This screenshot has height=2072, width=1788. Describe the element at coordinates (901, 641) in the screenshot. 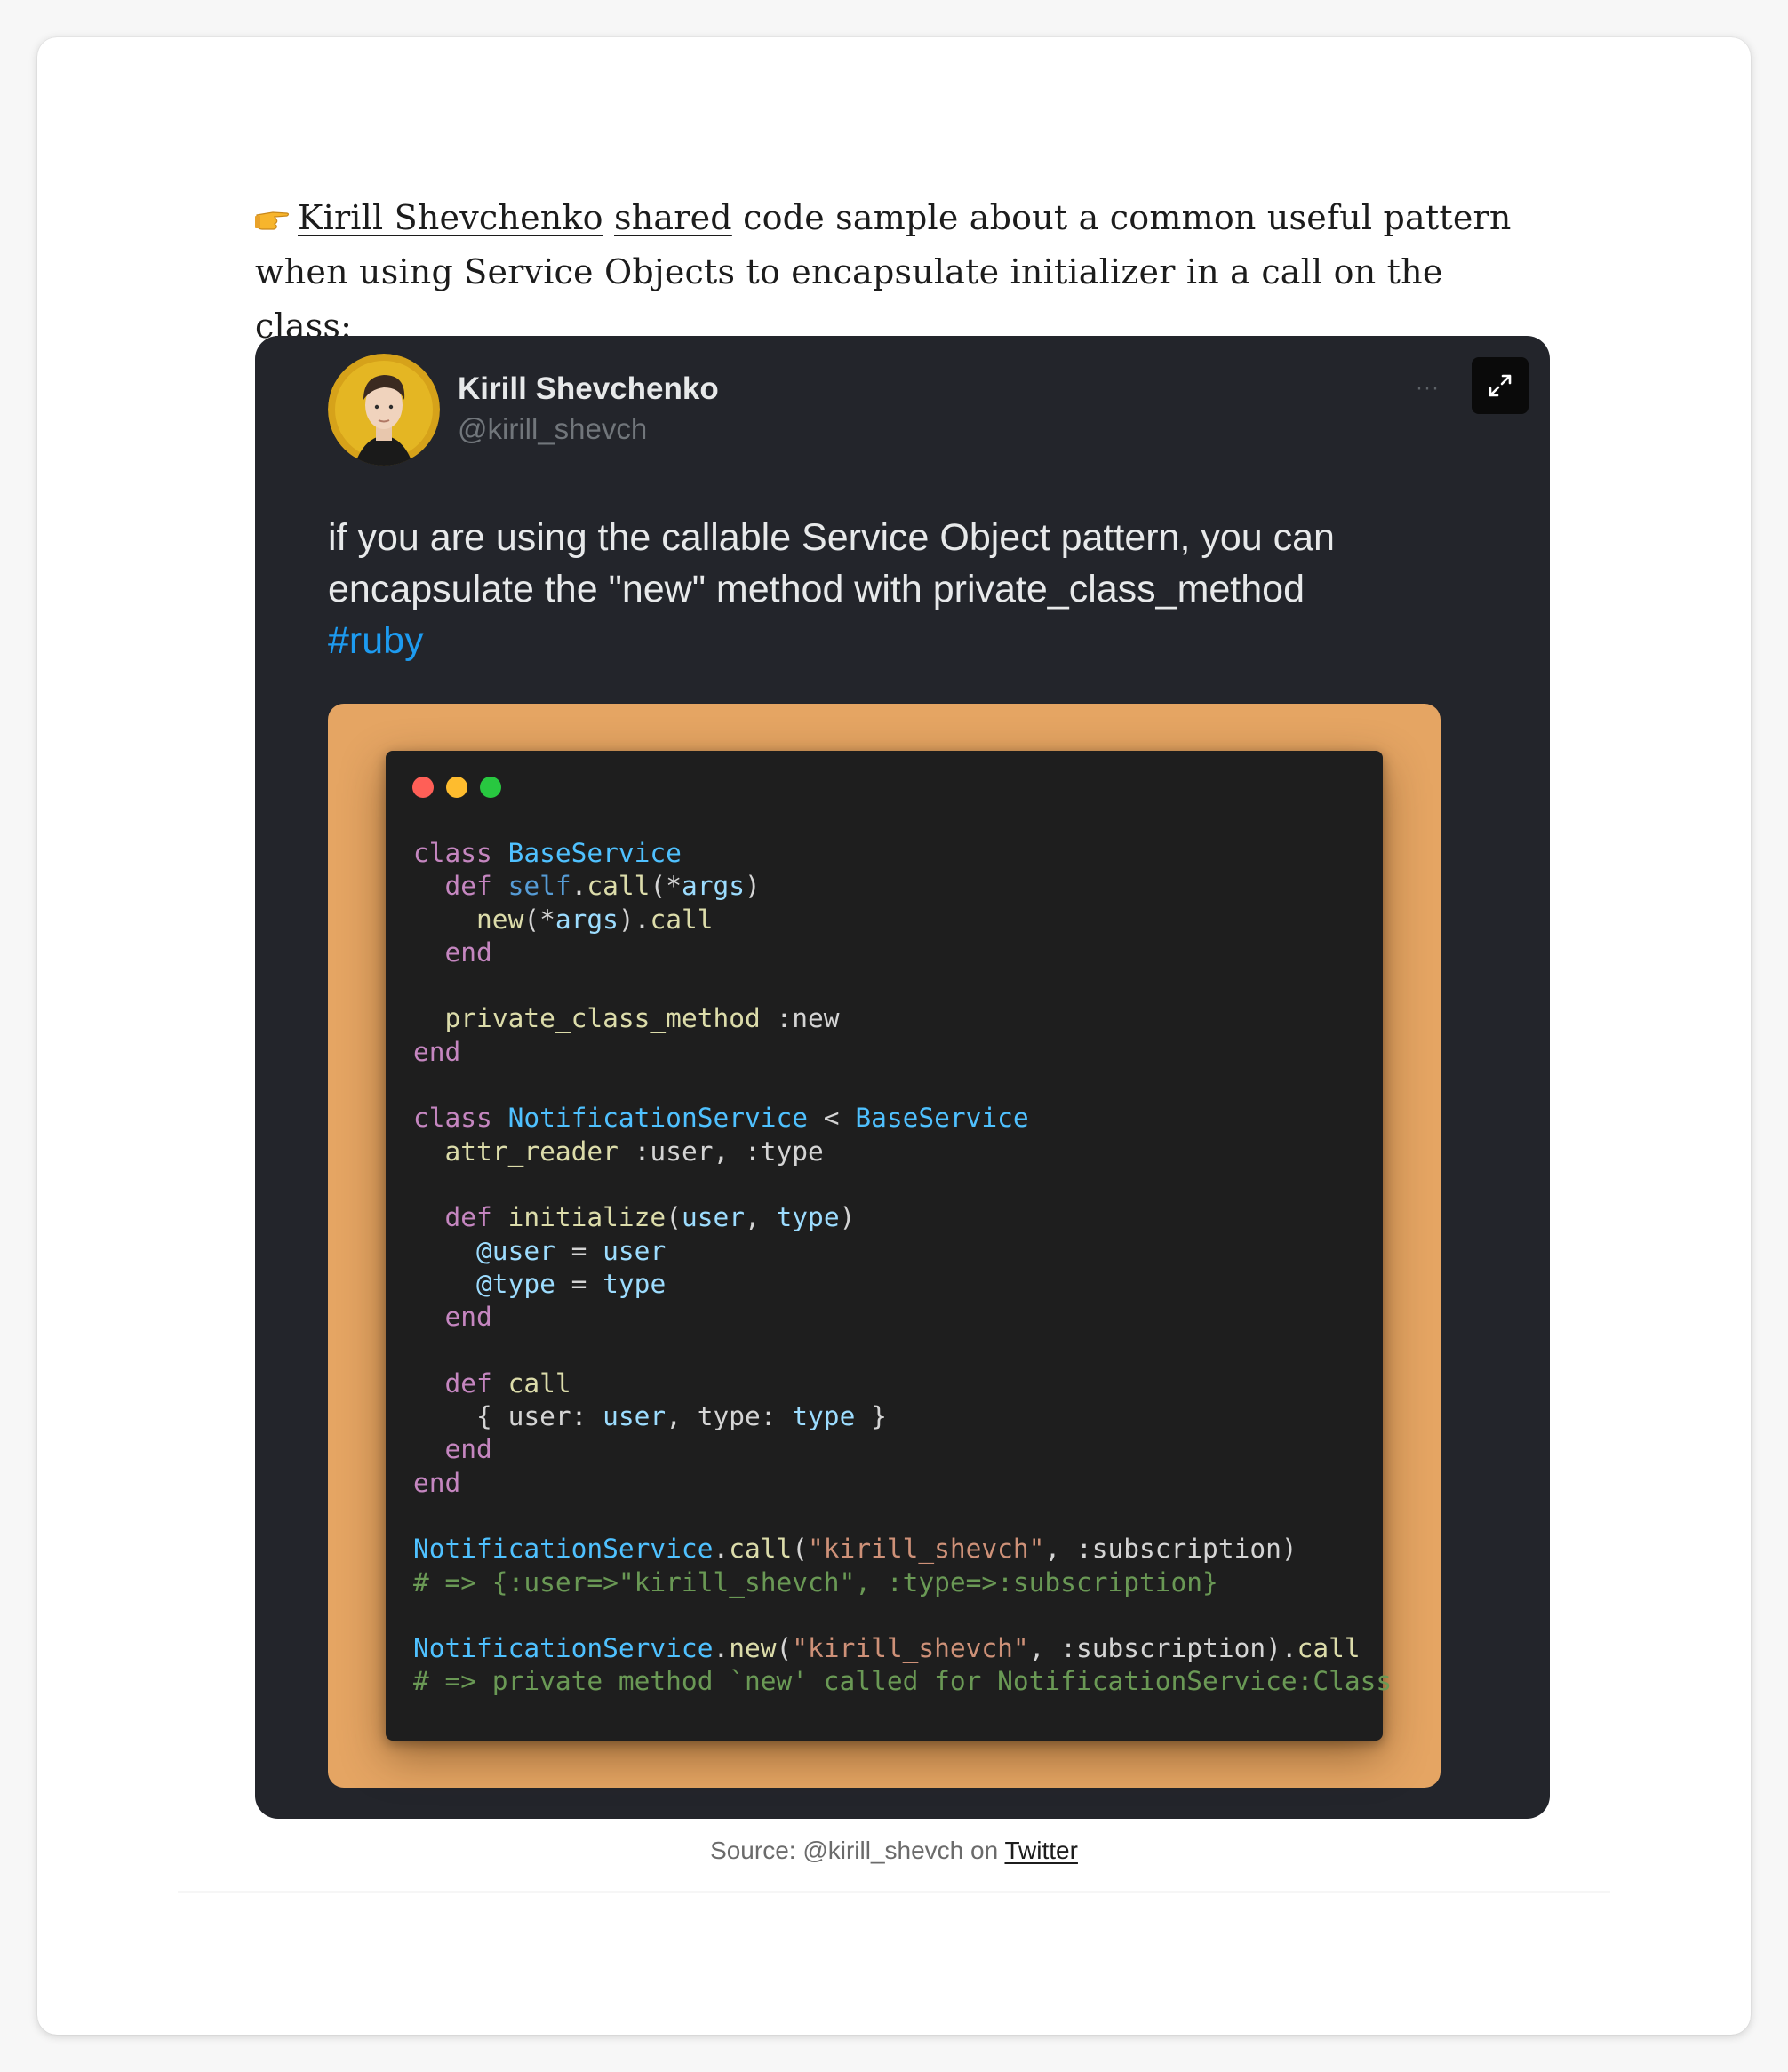

I see `hashtag-link: #ruby` at that location.